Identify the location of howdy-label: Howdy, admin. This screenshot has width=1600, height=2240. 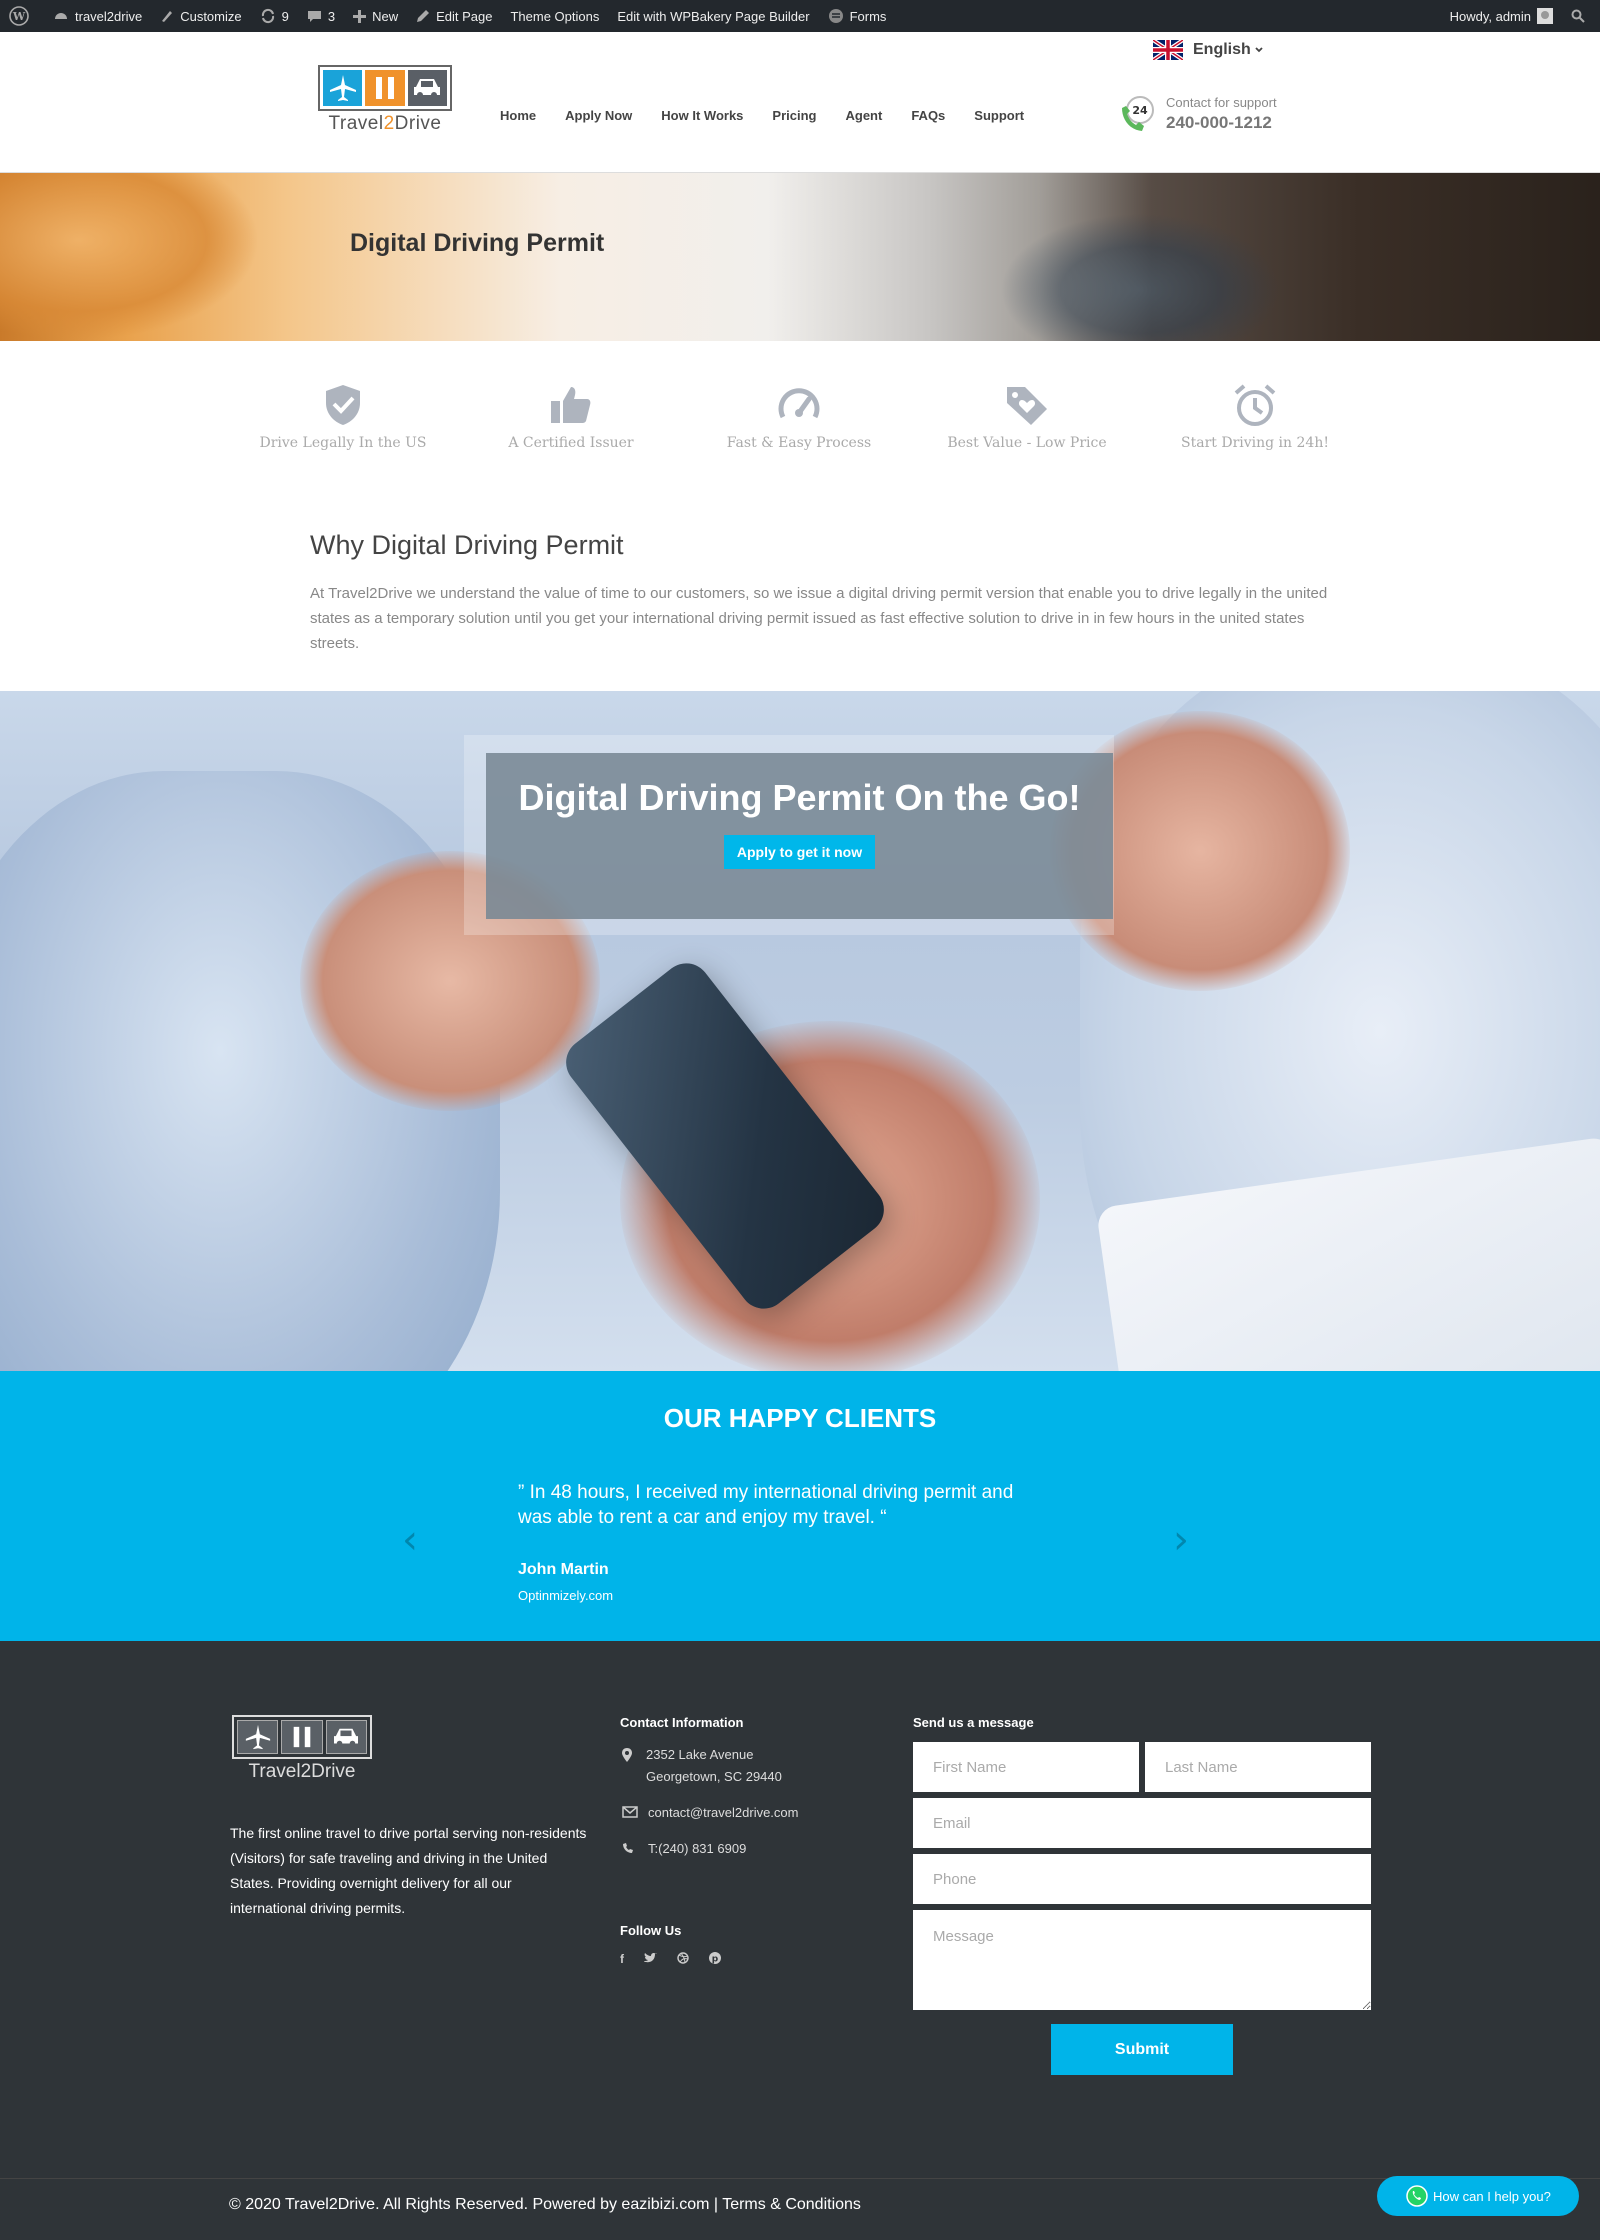
(1490, 16).